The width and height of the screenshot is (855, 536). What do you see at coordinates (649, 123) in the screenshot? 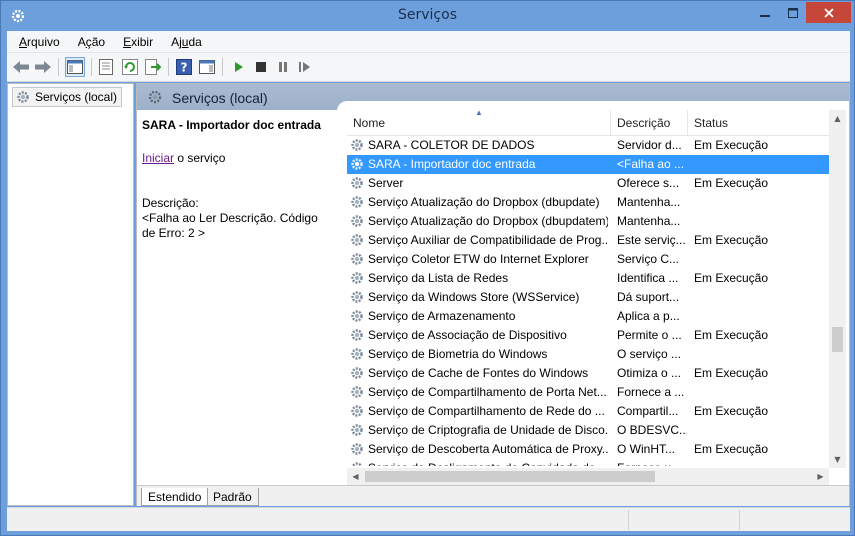
I see `column-header-description: Descrição` at bounding box center [649, 123].